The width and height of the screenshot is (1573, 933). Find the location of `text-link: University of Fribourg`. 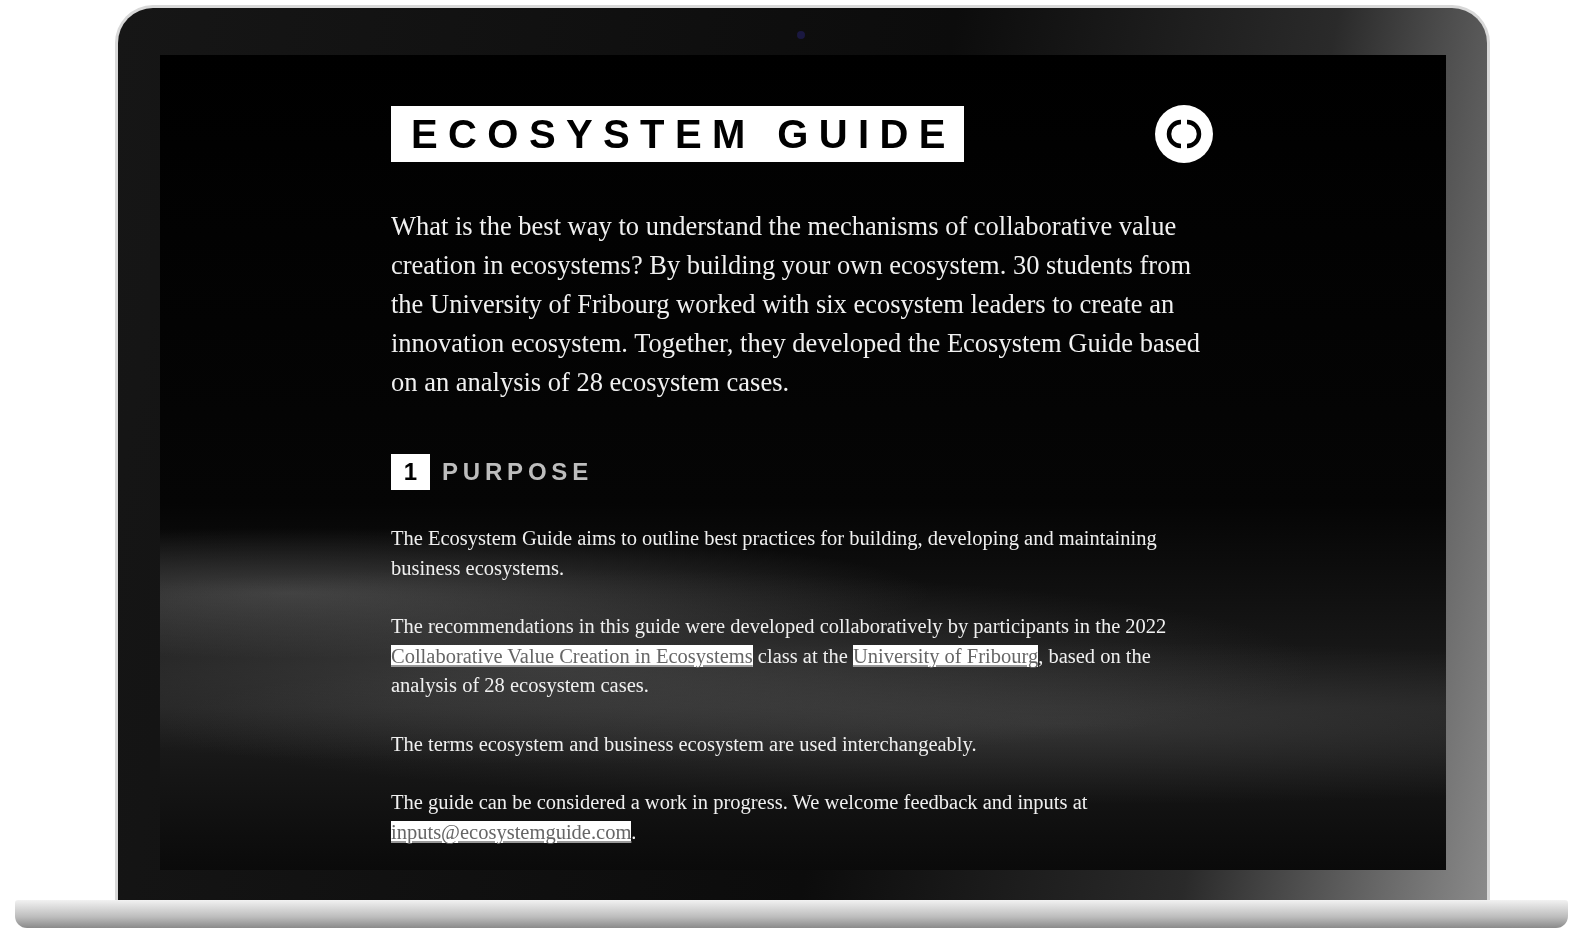

text-link: University of Fribourg is located at coordinates (945, 655).